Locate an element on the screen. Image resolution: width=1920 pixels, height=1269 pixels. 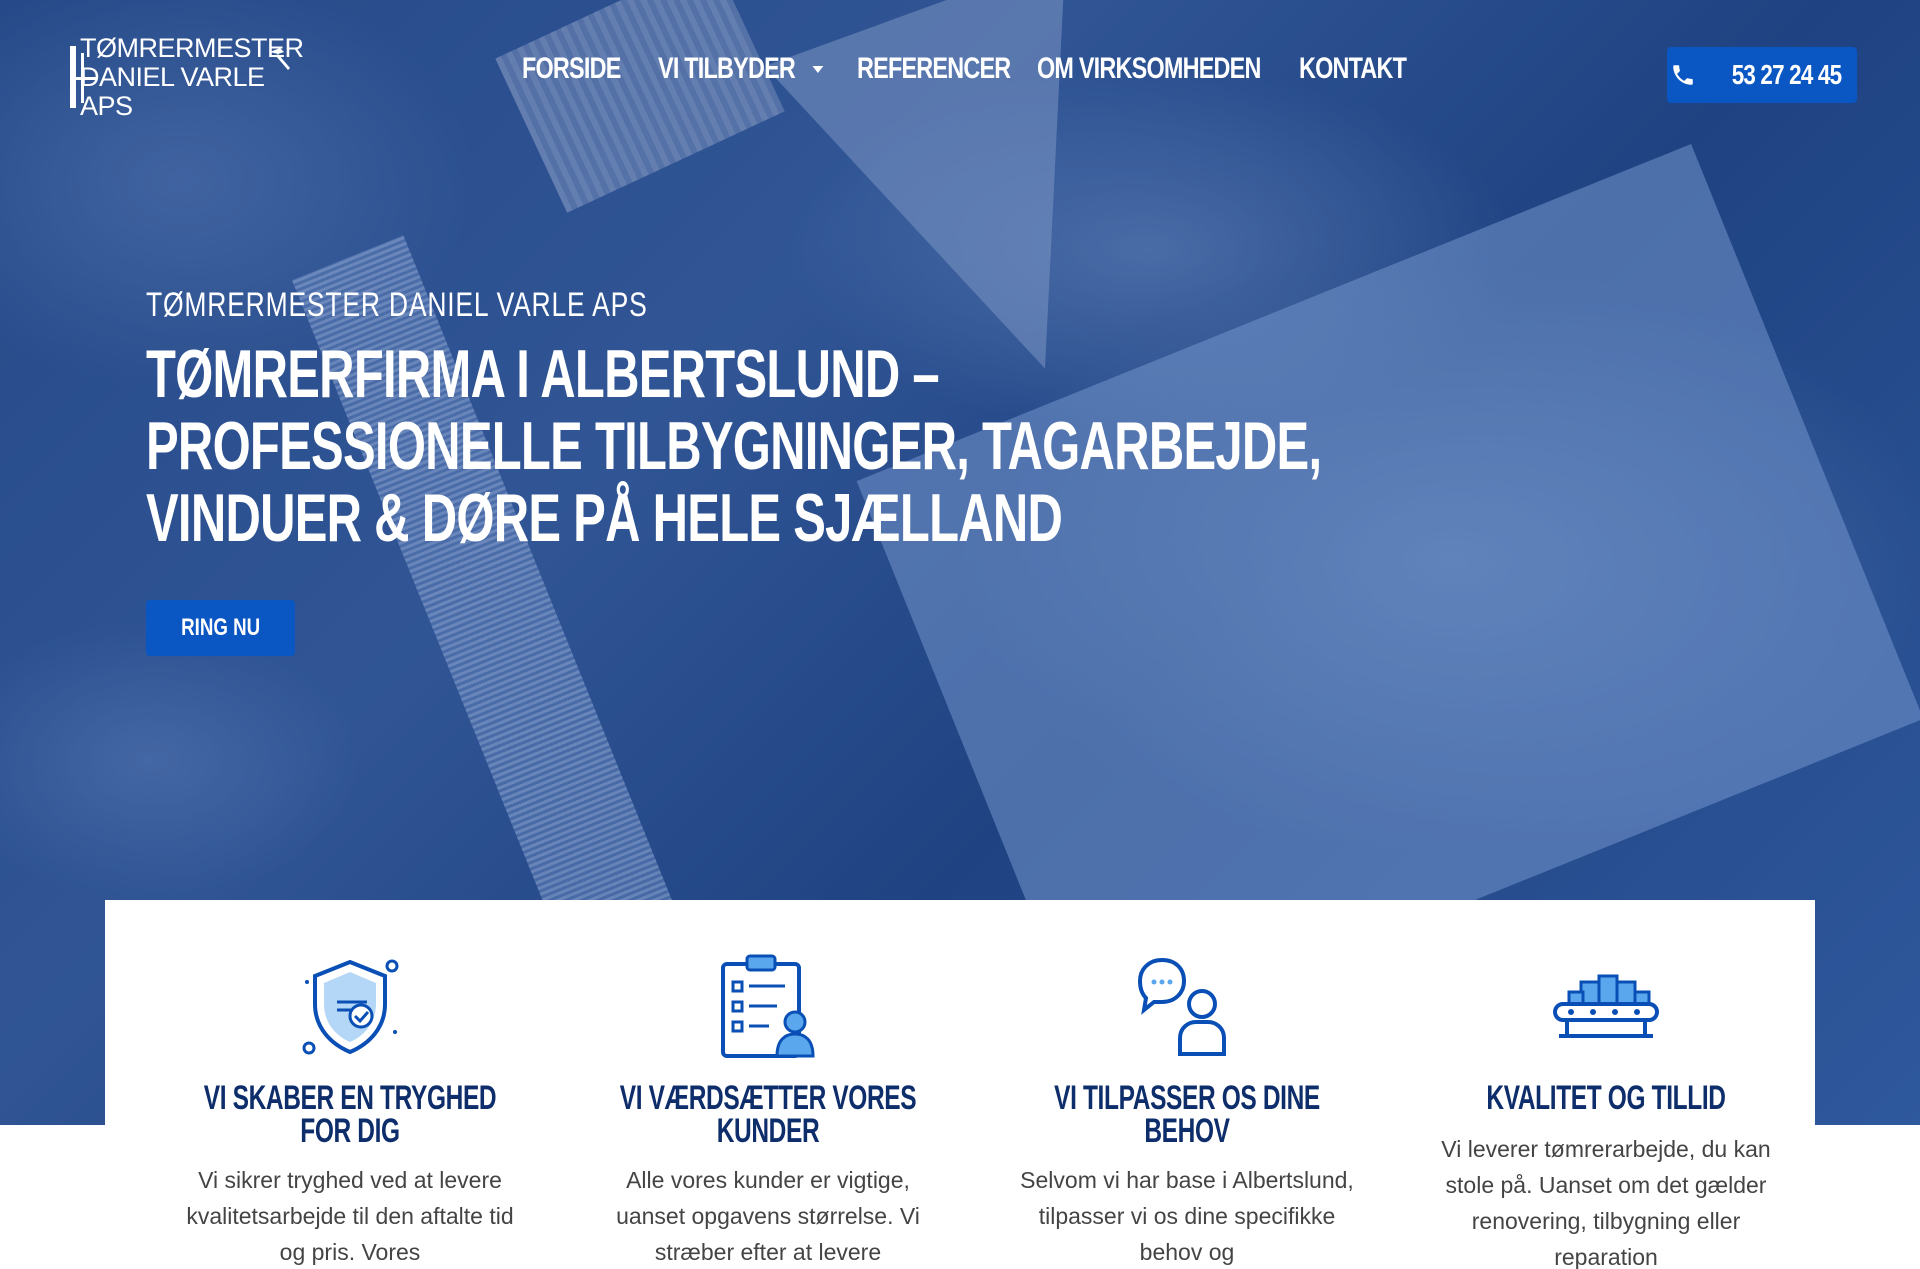
feature-title: VI VÆRDSÆTTER VORES KUNDER is located at coordinates (768, 1114).